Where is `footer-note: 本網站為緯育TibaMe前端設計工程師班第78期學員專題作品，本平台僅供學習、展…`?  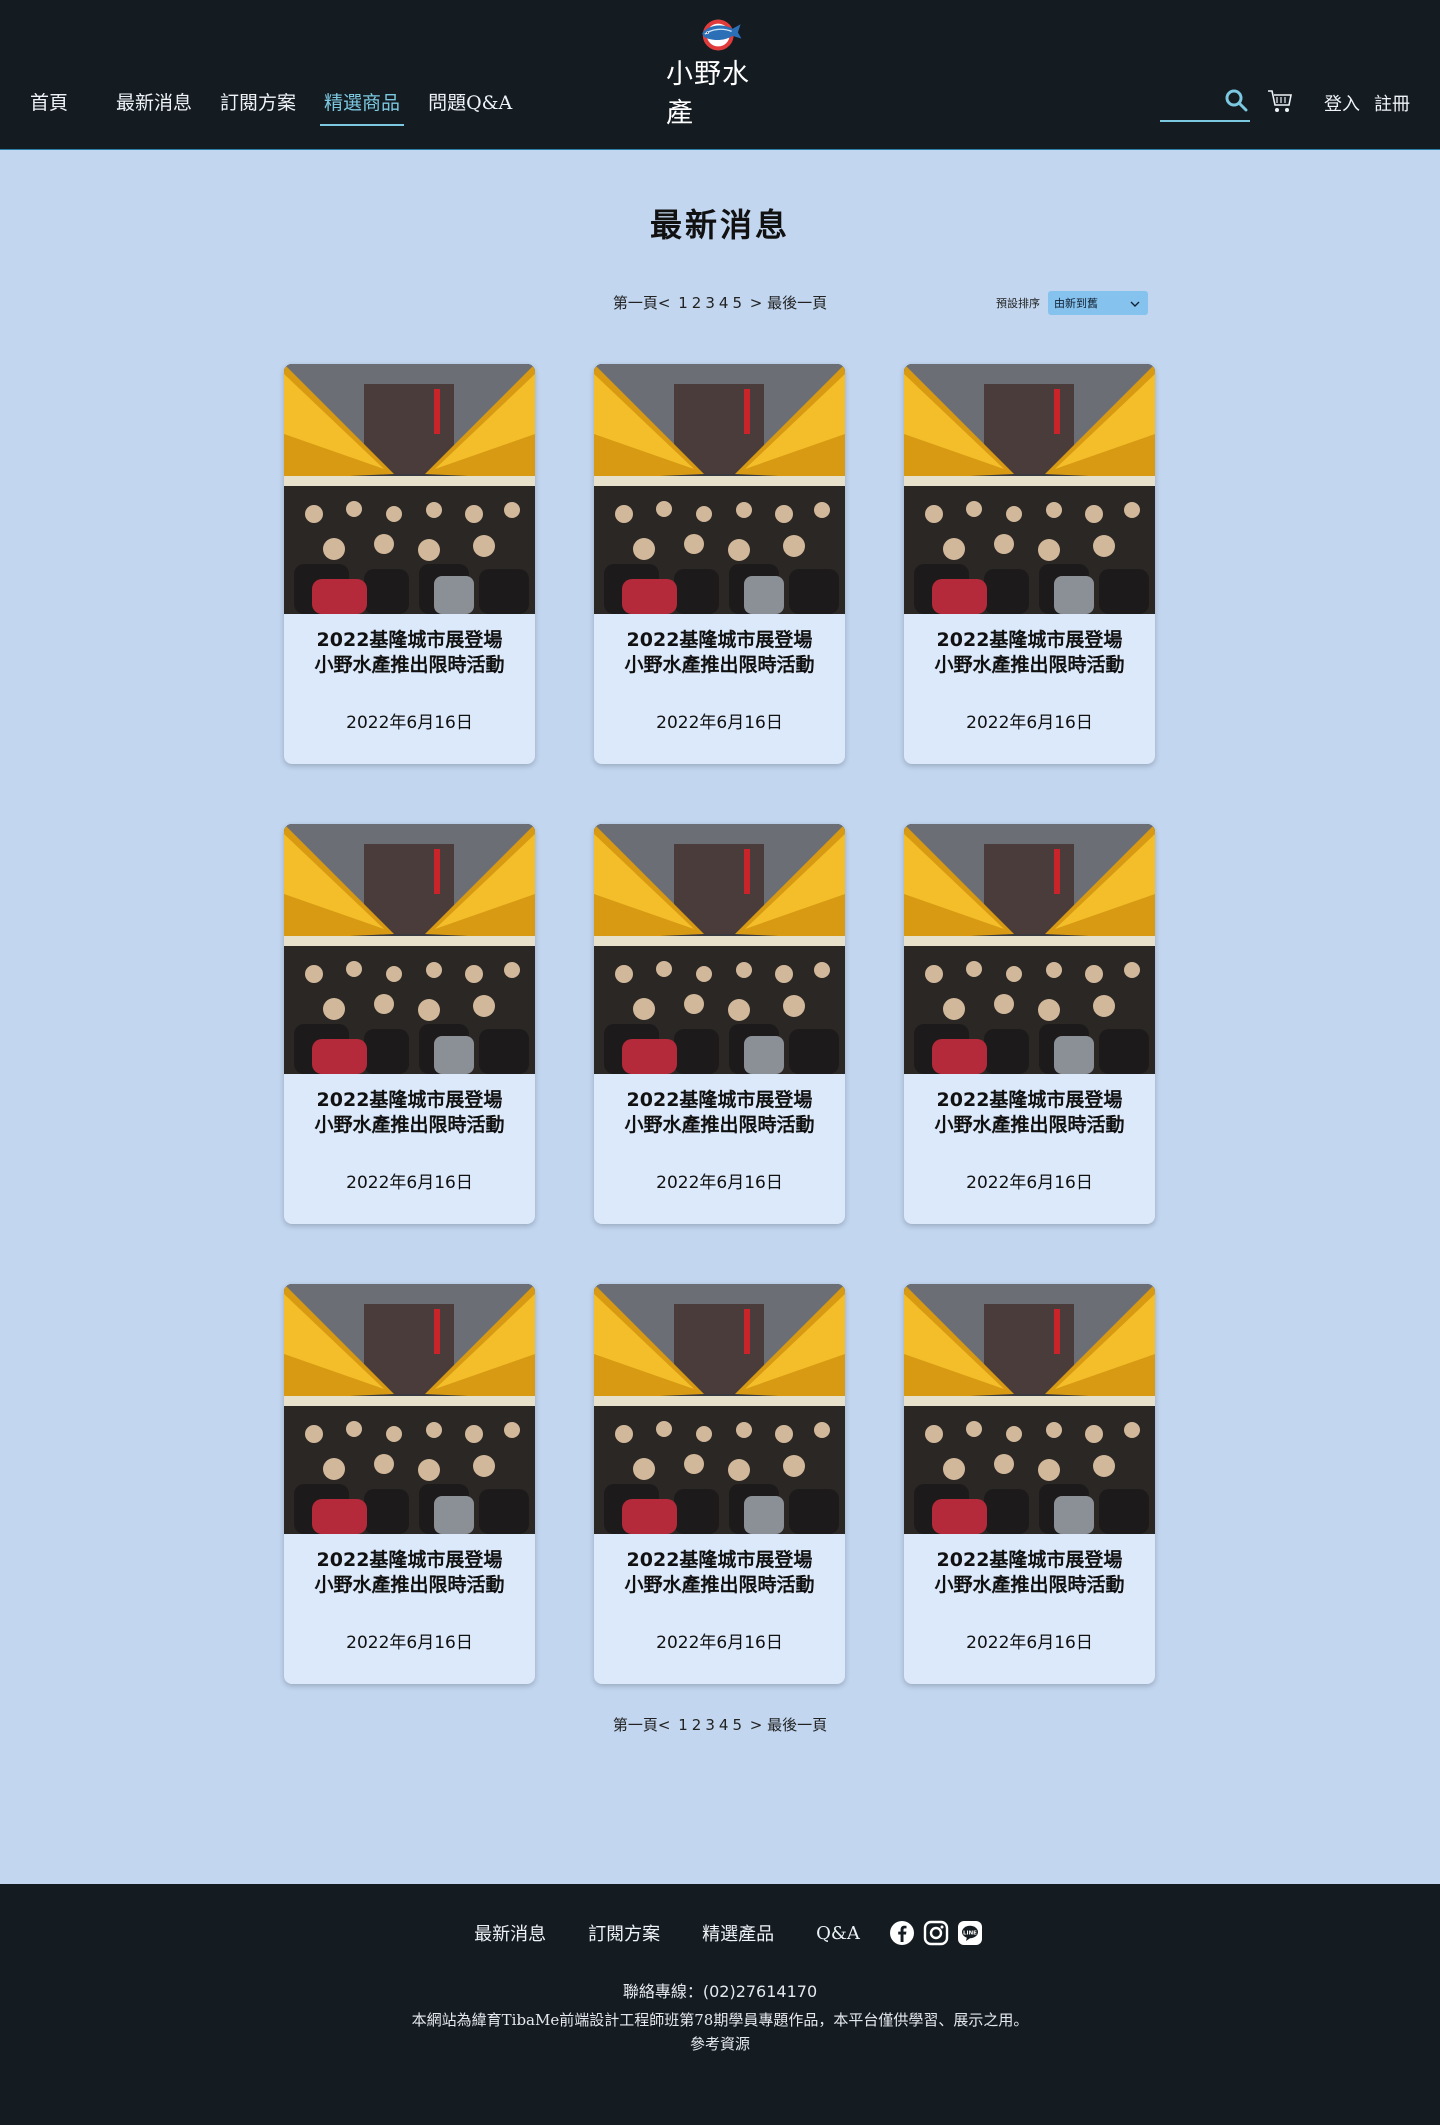 footer-note: 本網站為緯育TibaMe前端設計工程師班第78期學員專題作品，本平台僅供學習、展… is located at coordinates (720, 2020).